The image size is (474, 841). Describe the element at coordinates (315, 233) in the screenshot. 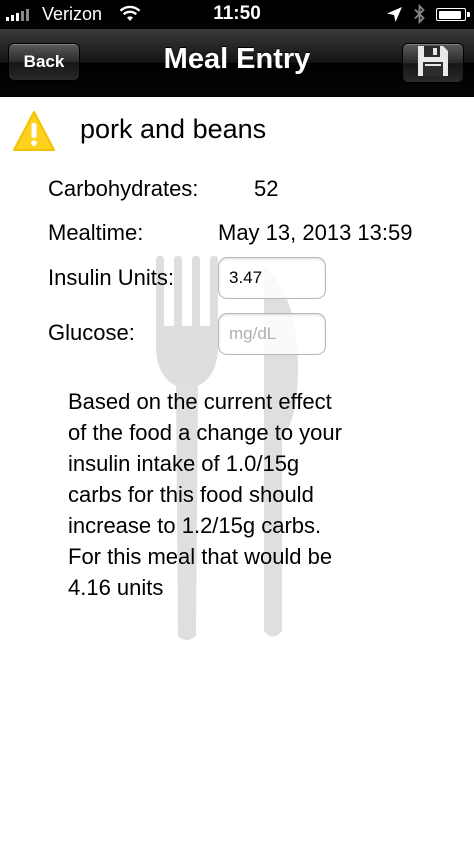

I see `mealtime-value: May 13, 2013 13:59` at that location.